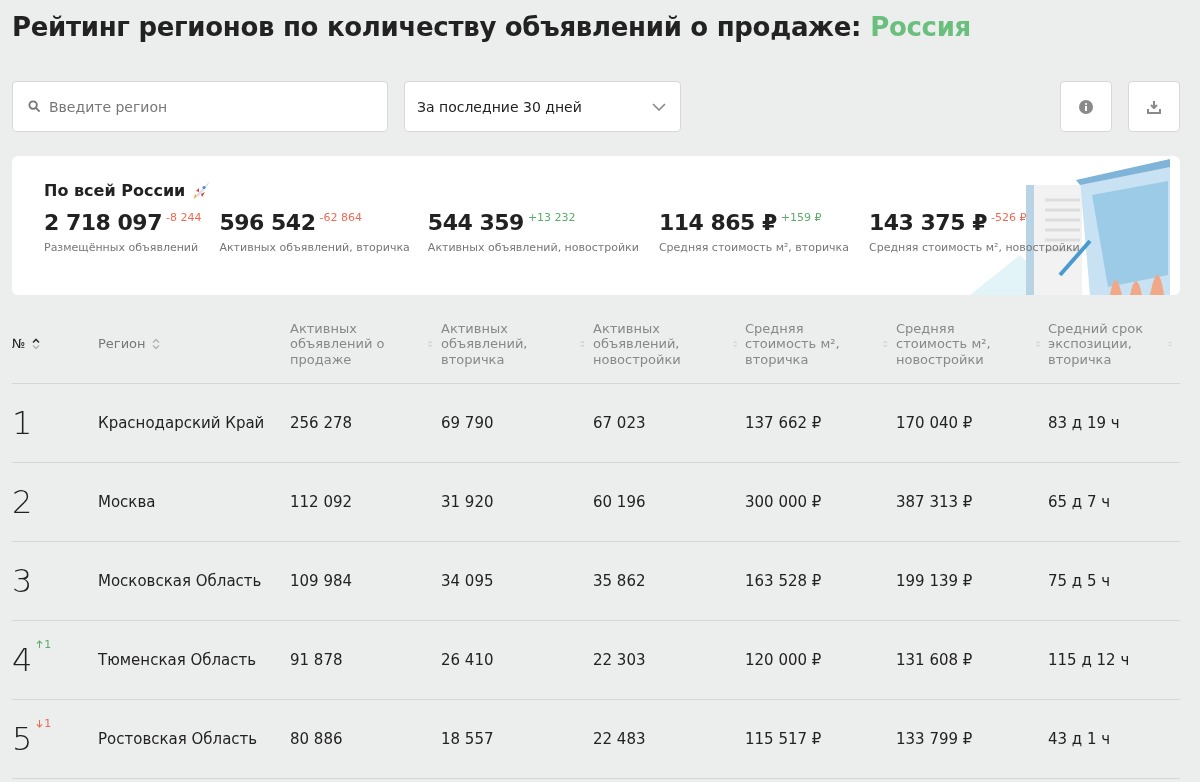 This screenshot has width=1200, height=782. Describe the element at coordinates (22, 739) in the screenshot. I see `rank-number: 5` at that location.